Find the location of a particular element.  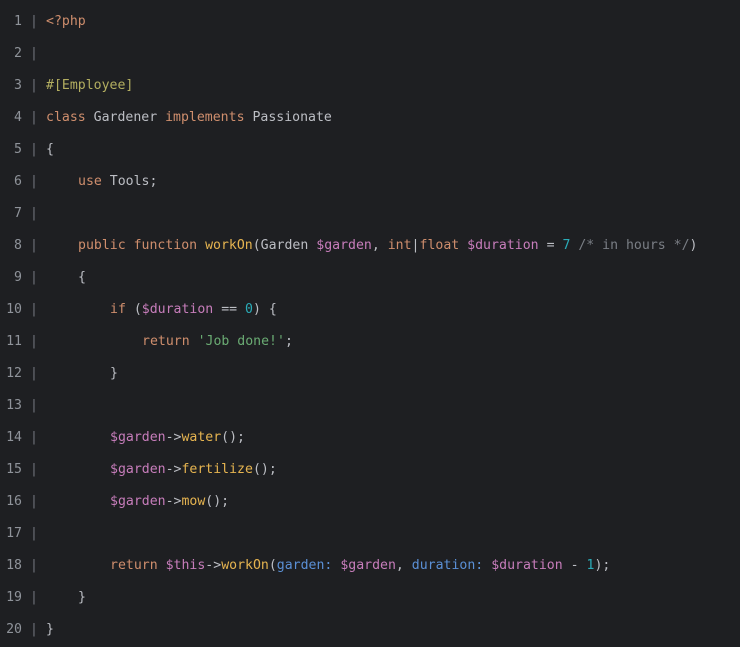

line-number: 18 is located at coordinates (14, 565).